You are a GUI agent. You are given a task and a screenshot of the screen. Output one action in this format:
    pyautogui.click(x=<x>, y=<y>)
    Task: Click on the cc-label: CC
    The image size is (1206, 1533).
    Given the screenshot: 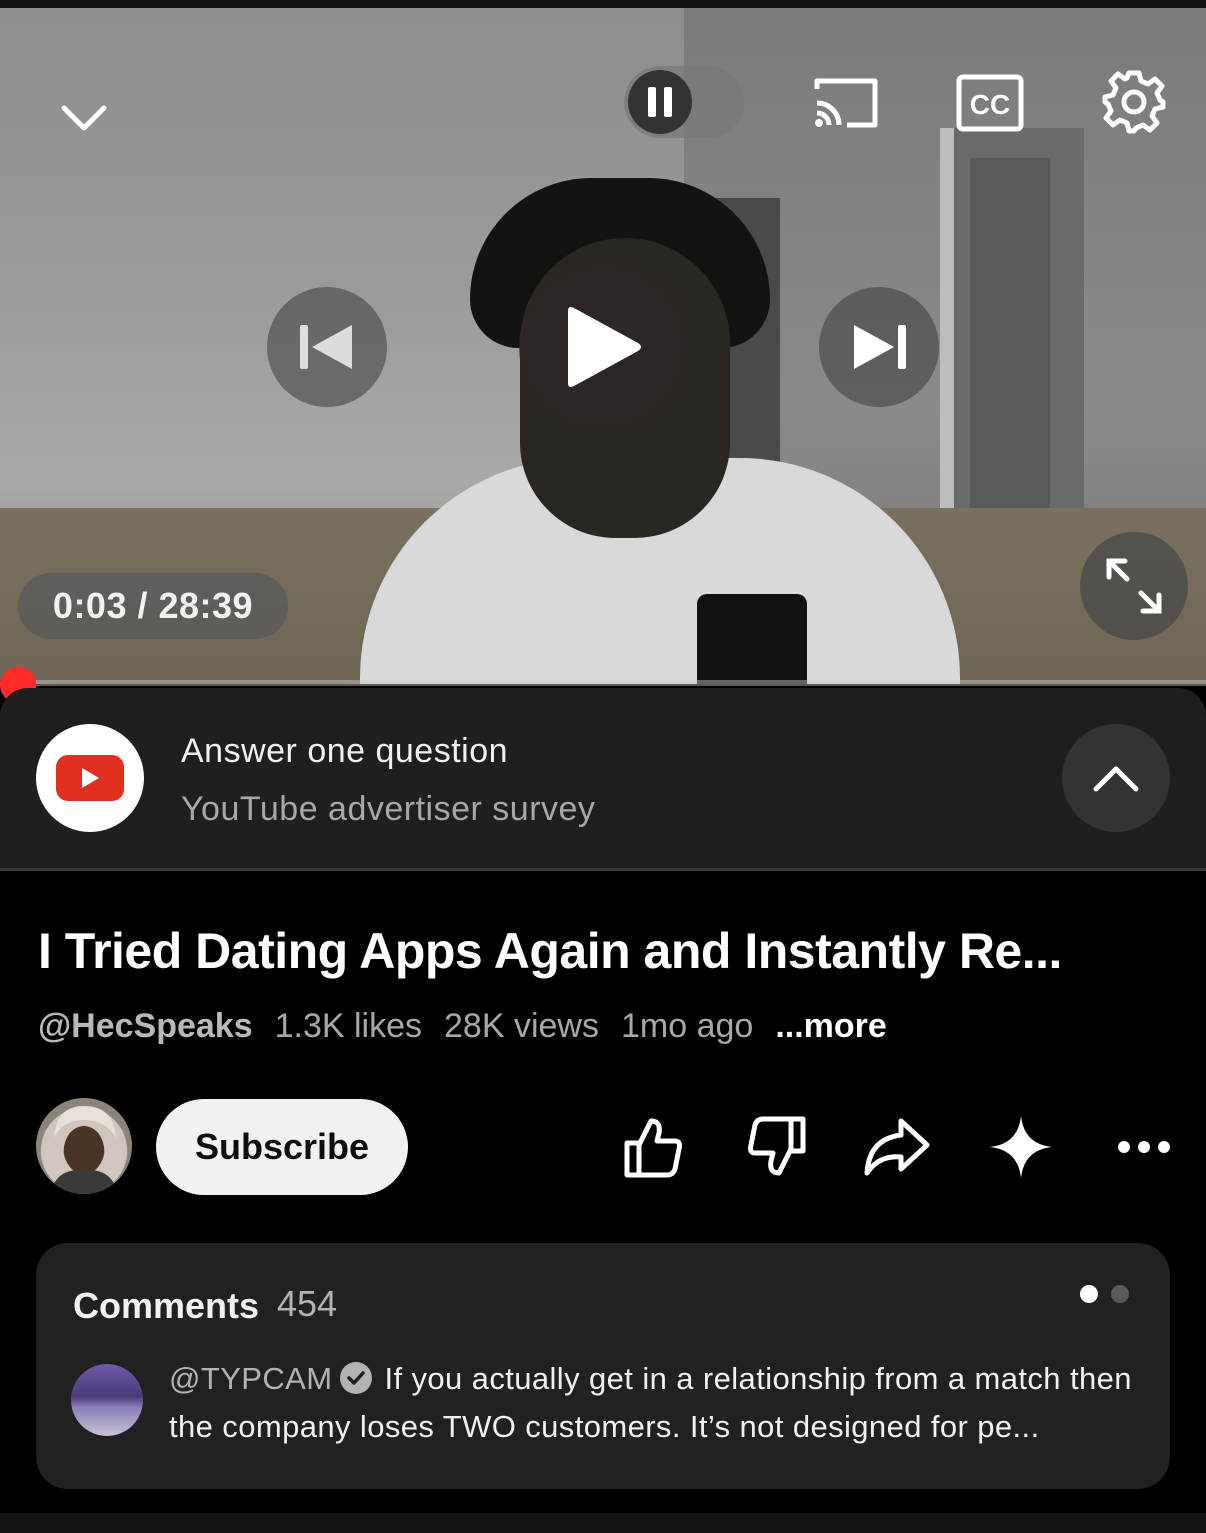 What is the action you would take?
    pyautogui.click(x=990, y=104)
    